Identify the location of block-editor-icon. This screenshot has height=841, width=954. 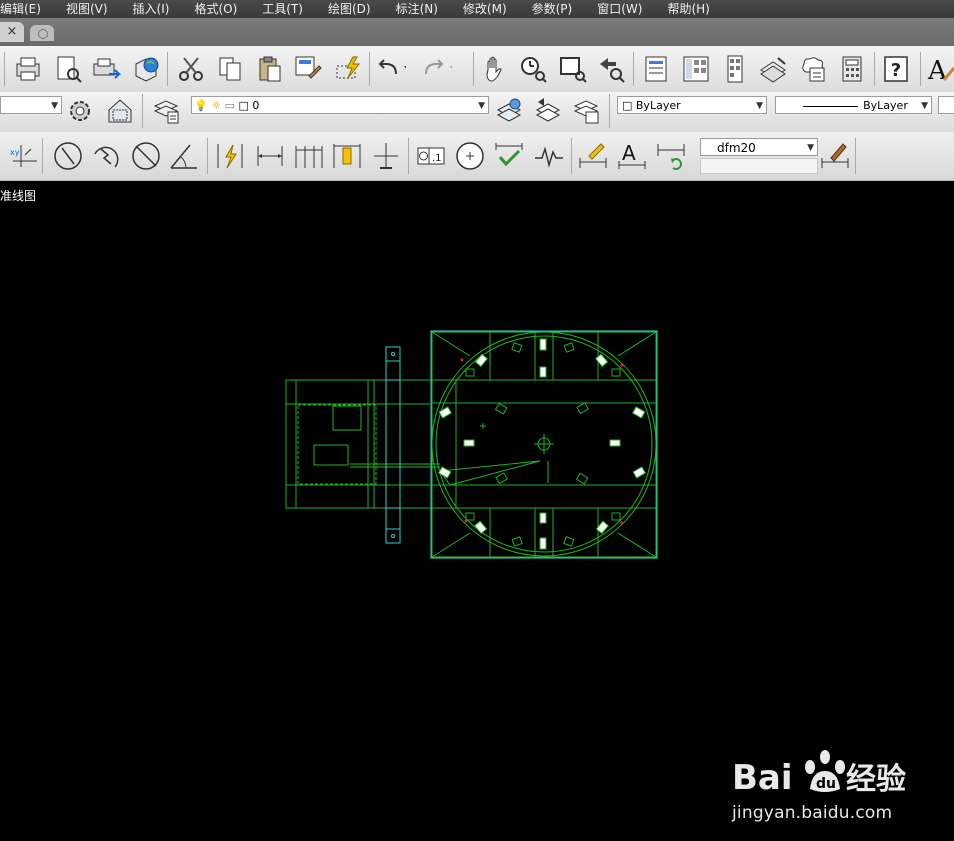
(348, 69).